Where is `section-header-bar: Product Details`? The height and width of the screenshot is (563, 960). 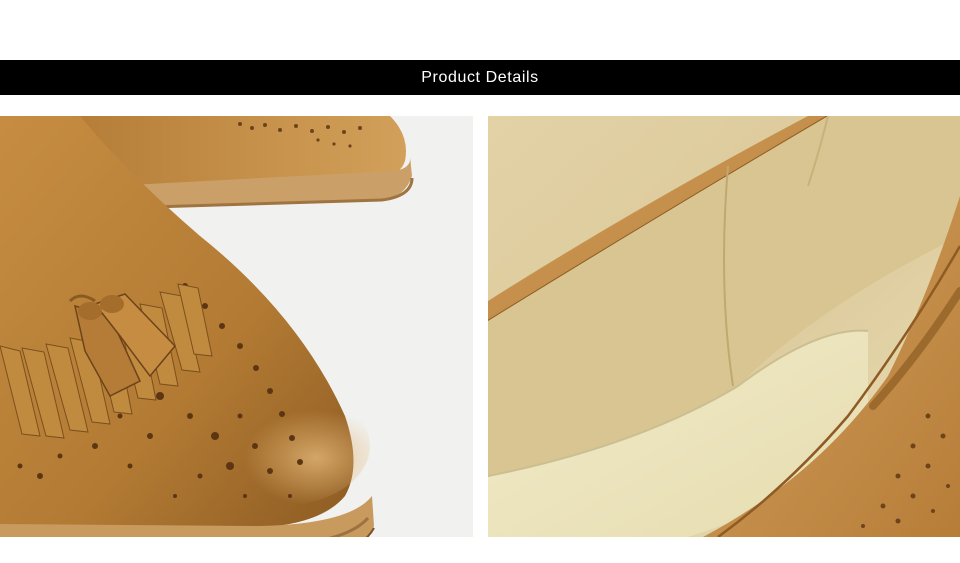
section-header-bar: Product Details is located at coordinates (480, 77).